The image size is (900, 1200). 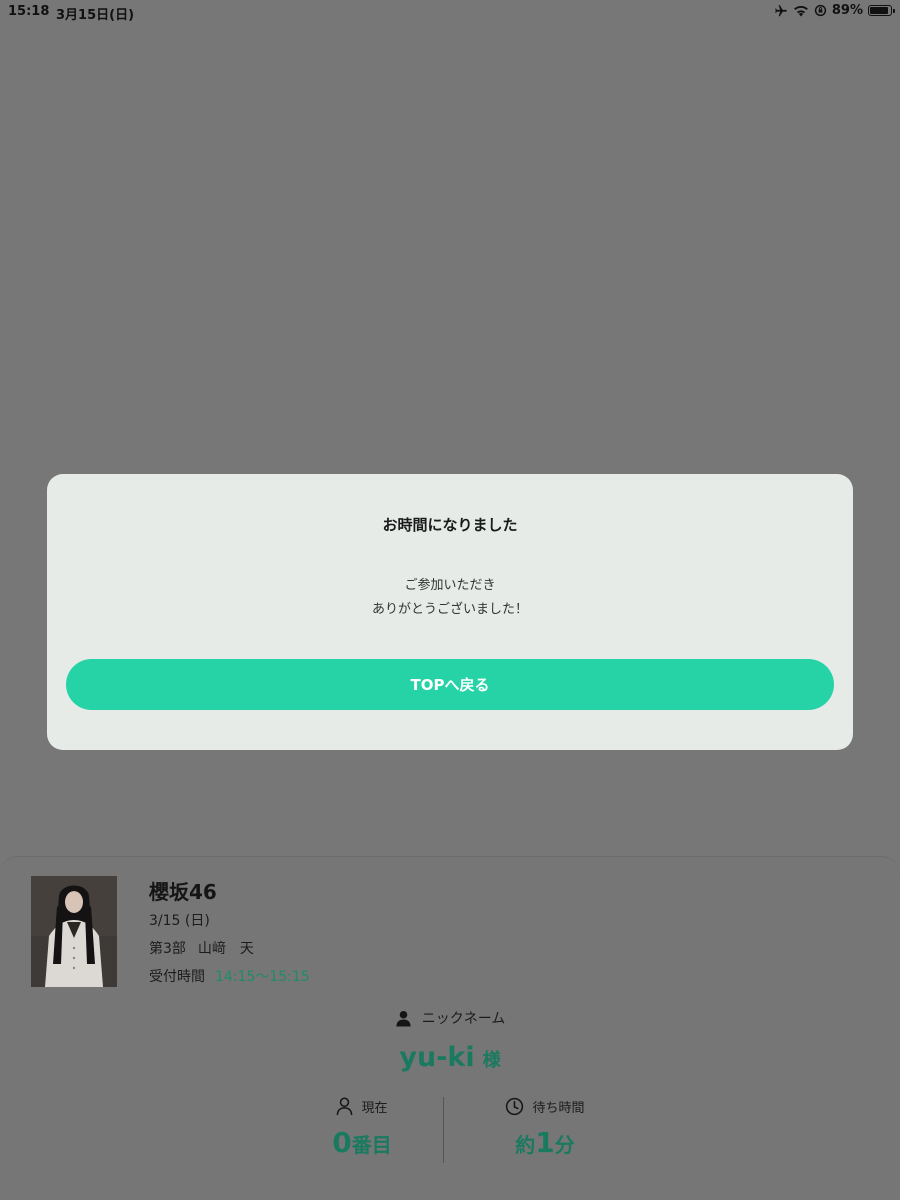 I want to click on group-name: 櫻坂46, so click(x=183, y=892).